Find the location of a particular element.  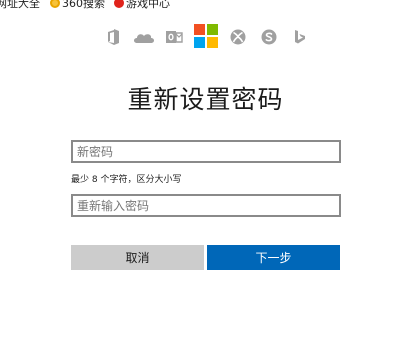

onedrive-icon is located at coordinates (144, 37).